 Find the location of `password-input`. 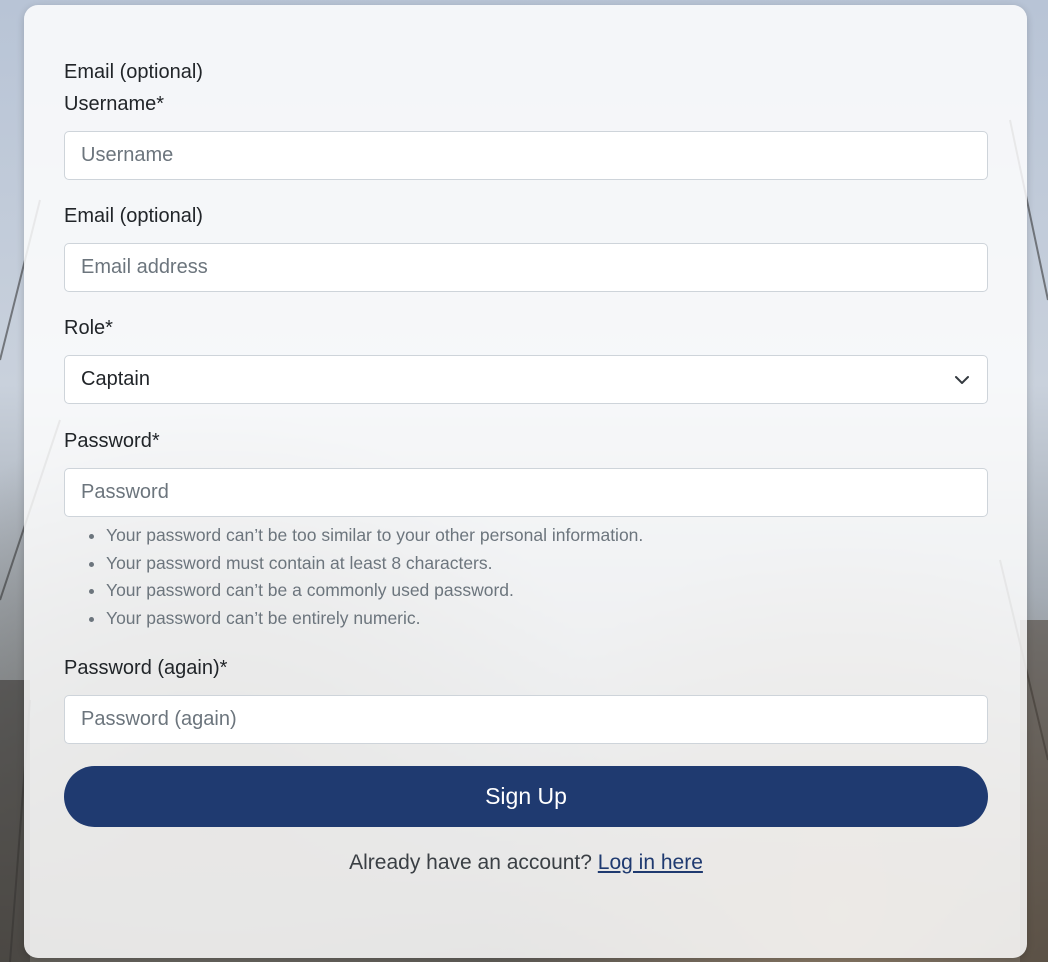

password-input is located at coordinates (526, 492).